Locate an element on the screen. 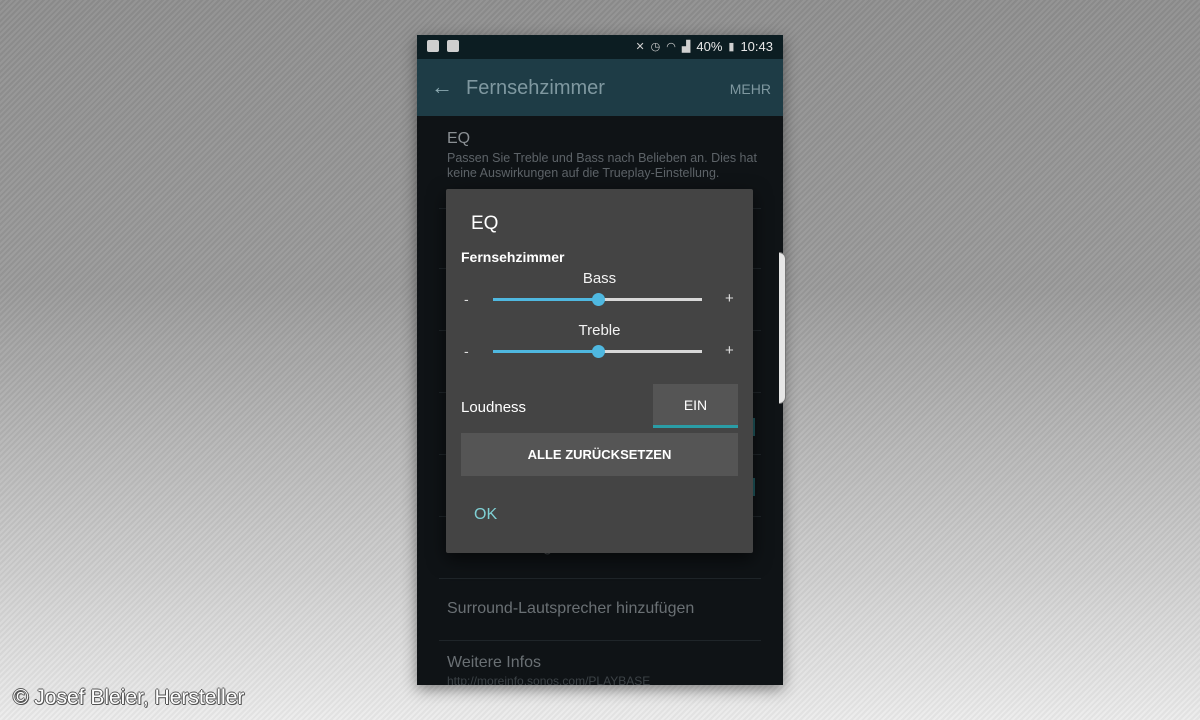 The width and height of the screenshot is (1200, 720). wifi-icon: ◠ is located at coordinates (671, 47).